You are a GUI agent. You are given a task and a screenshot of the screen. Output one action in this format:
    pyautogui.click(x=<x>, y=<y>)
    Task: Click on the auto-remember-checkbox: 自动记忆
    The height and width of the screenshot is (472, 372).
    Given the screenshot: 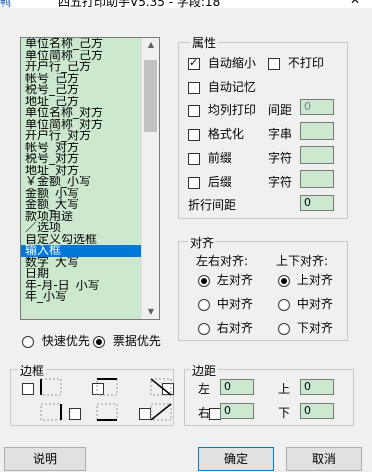 What is the action you would take?
    pyautogui.click(x=222, y=86)
    